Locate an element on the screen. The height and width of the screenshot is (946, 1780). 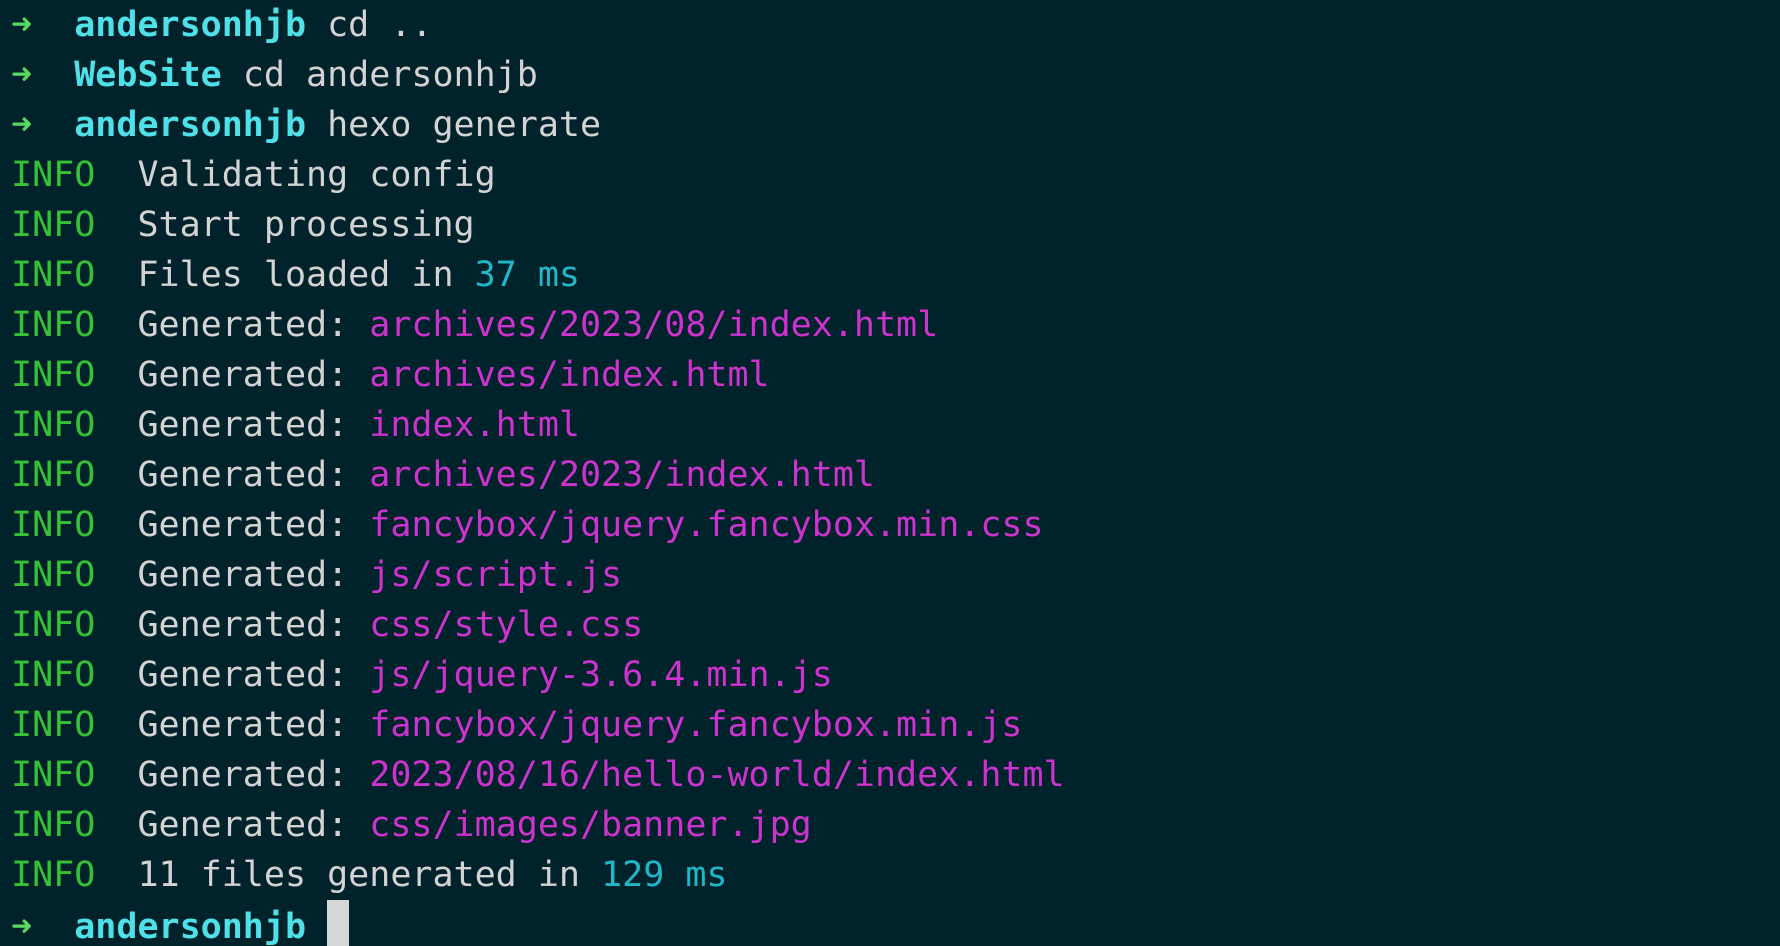
generated-file-path: fancybox/jquery.fancybox.min.css is located at coordinates (706, 525).